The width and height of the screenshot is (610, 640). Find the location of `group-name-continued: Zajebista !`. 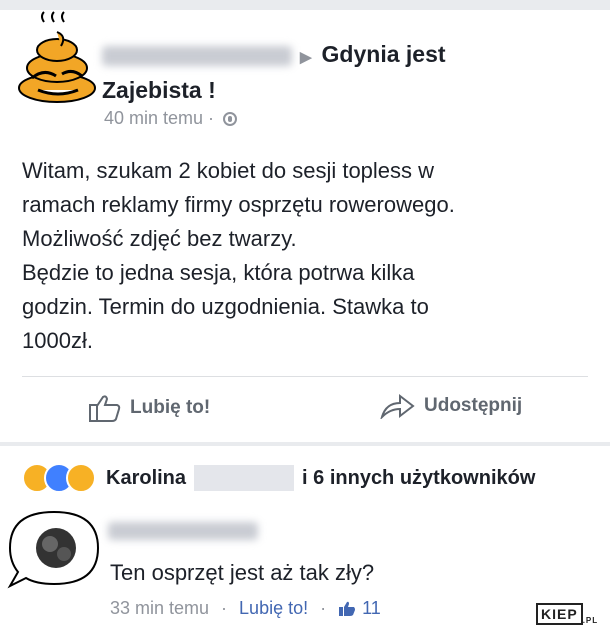

group-name-continued: Zajebista ! is located at coordinates (159, 90).